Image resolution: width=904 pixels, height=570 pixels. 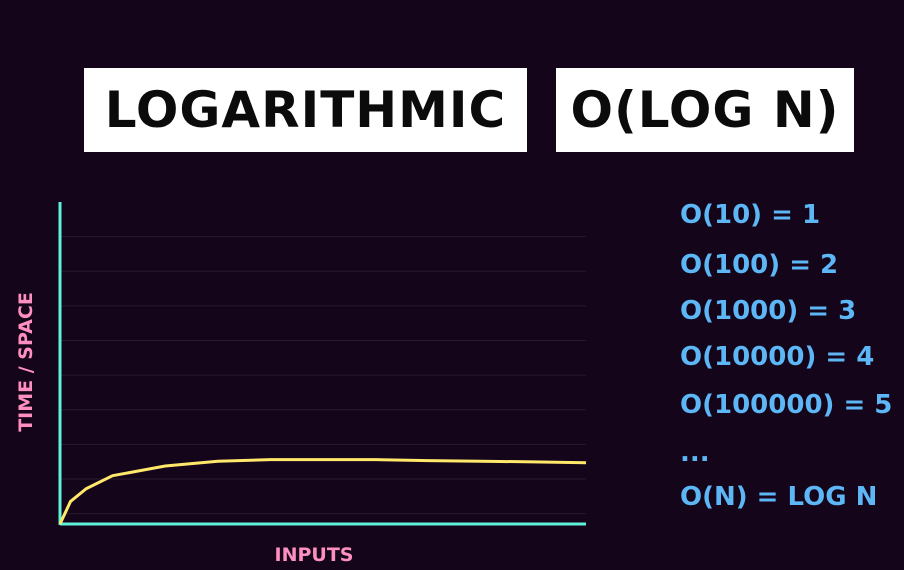 I want to click on formula-line: O(10000) = 4, so click(x=777, y=357).